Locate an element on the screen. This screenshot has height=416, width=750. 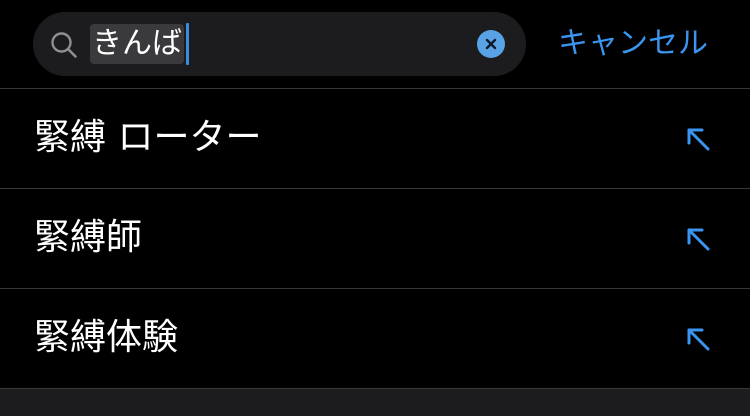
search-icon is located at coordinates (64, 45).